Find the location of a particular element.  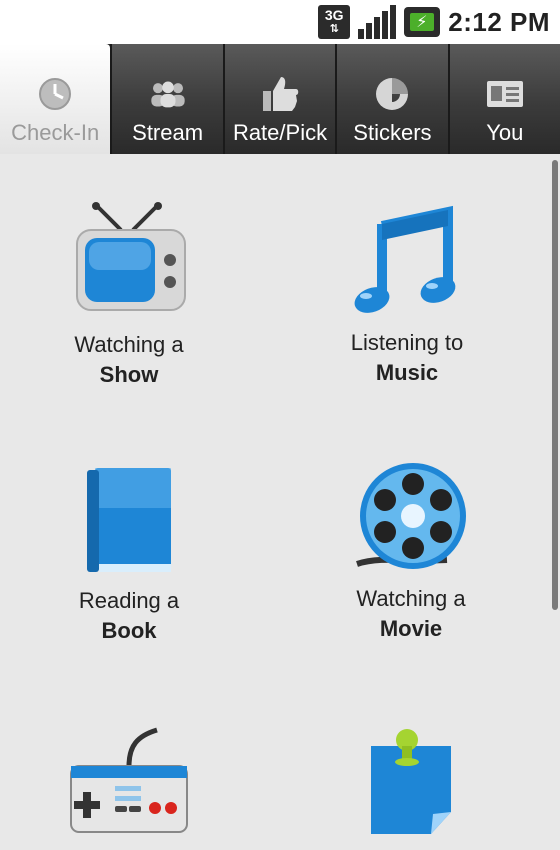

tab-label: Check-In is located at coordinates (55, 132).